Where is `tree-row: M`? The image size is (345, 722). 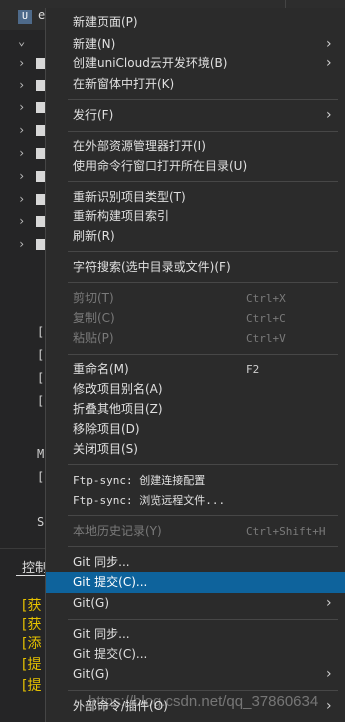 tree-row: M is located at coordinates (25, 455).